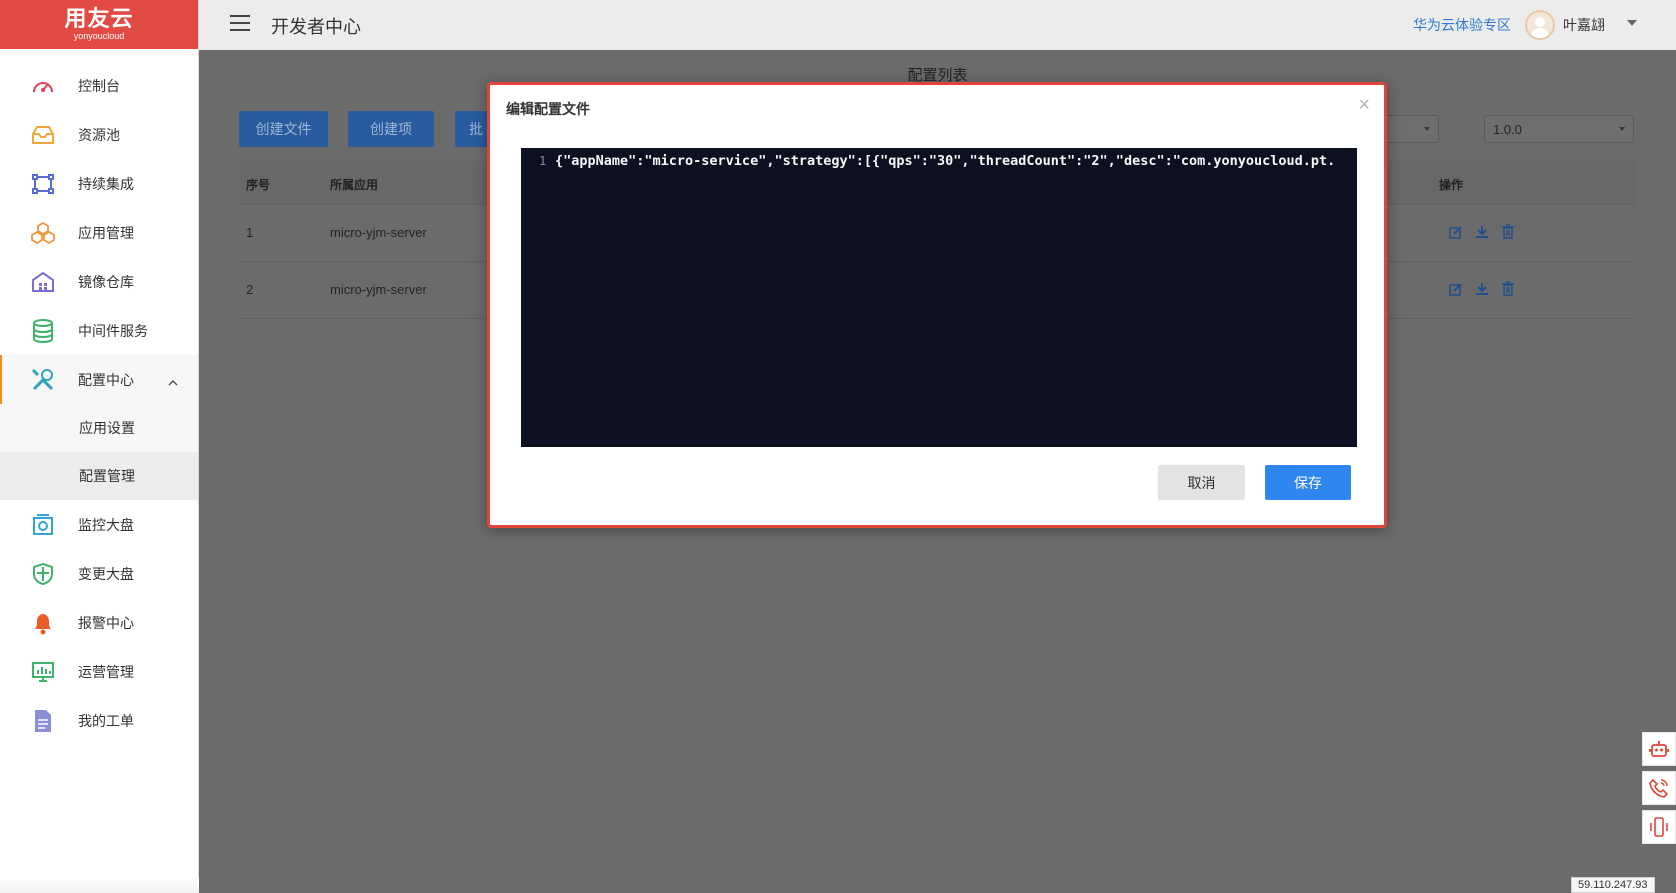 The height and width of the screenshot is (893, 1676). I want to click on sidebar-item-my-tickets: 我的工单, so click(99, 720).